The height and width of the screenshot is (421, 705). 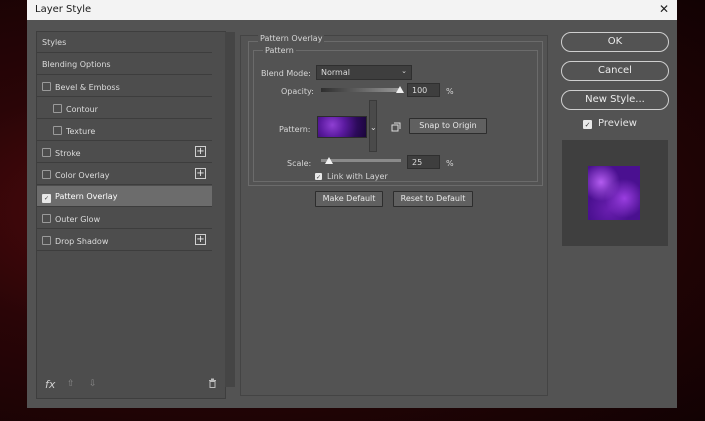 What do you see at coordinates (46, 86) in the screenshot?
I see `bevel-emboss-checkbox` at bounding box center [46, 86].